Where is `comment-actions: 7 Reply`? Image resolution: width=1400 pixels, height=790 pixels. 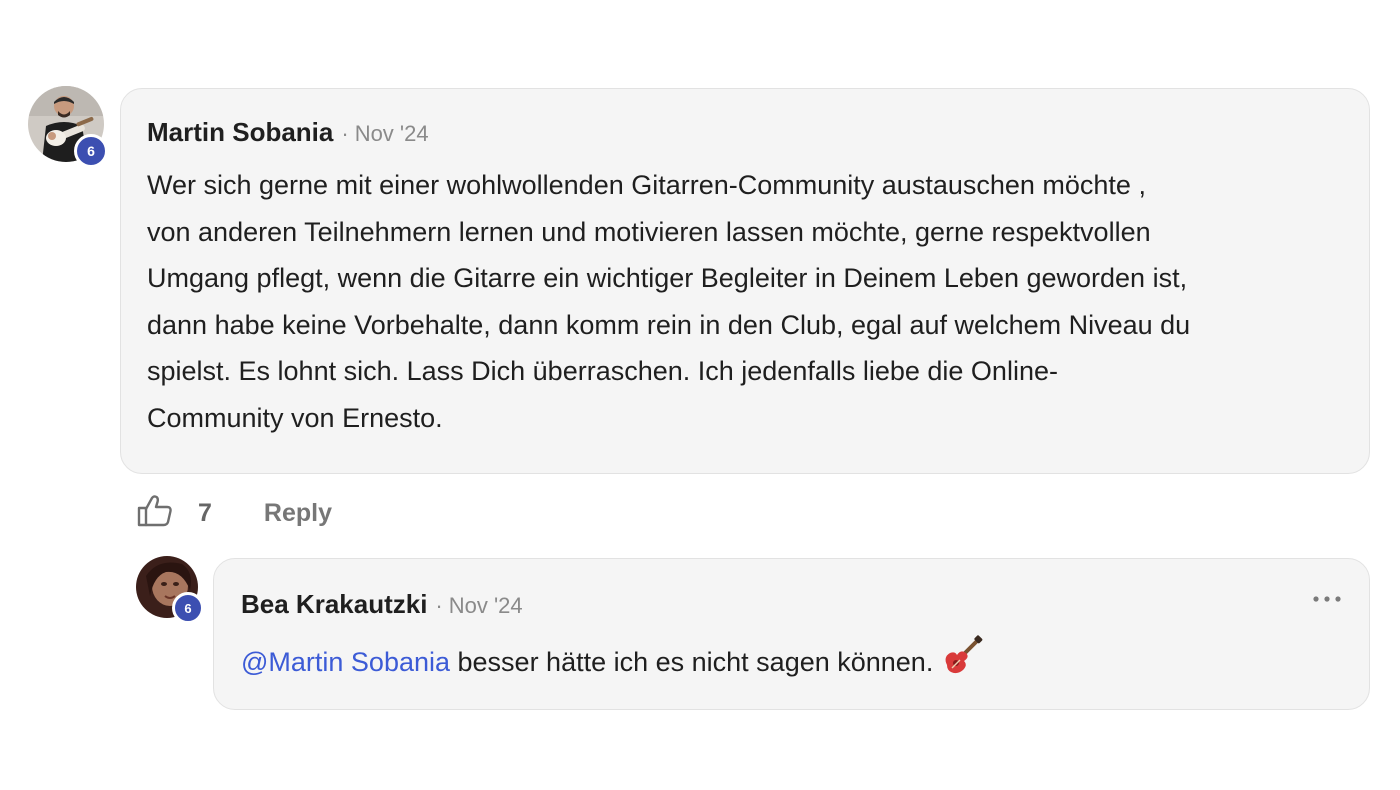
comment-actions: 7 Reply is located at coordinates (234, 513).